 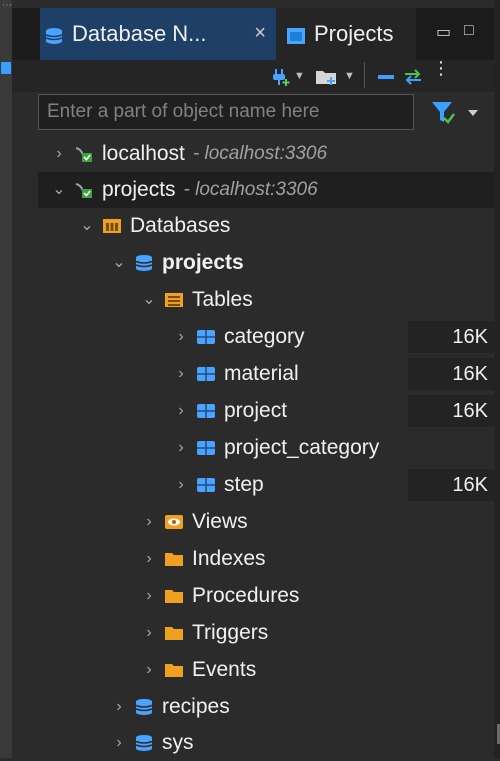 I want to click on navigator-rail-icon, so click(x=6, y=68).